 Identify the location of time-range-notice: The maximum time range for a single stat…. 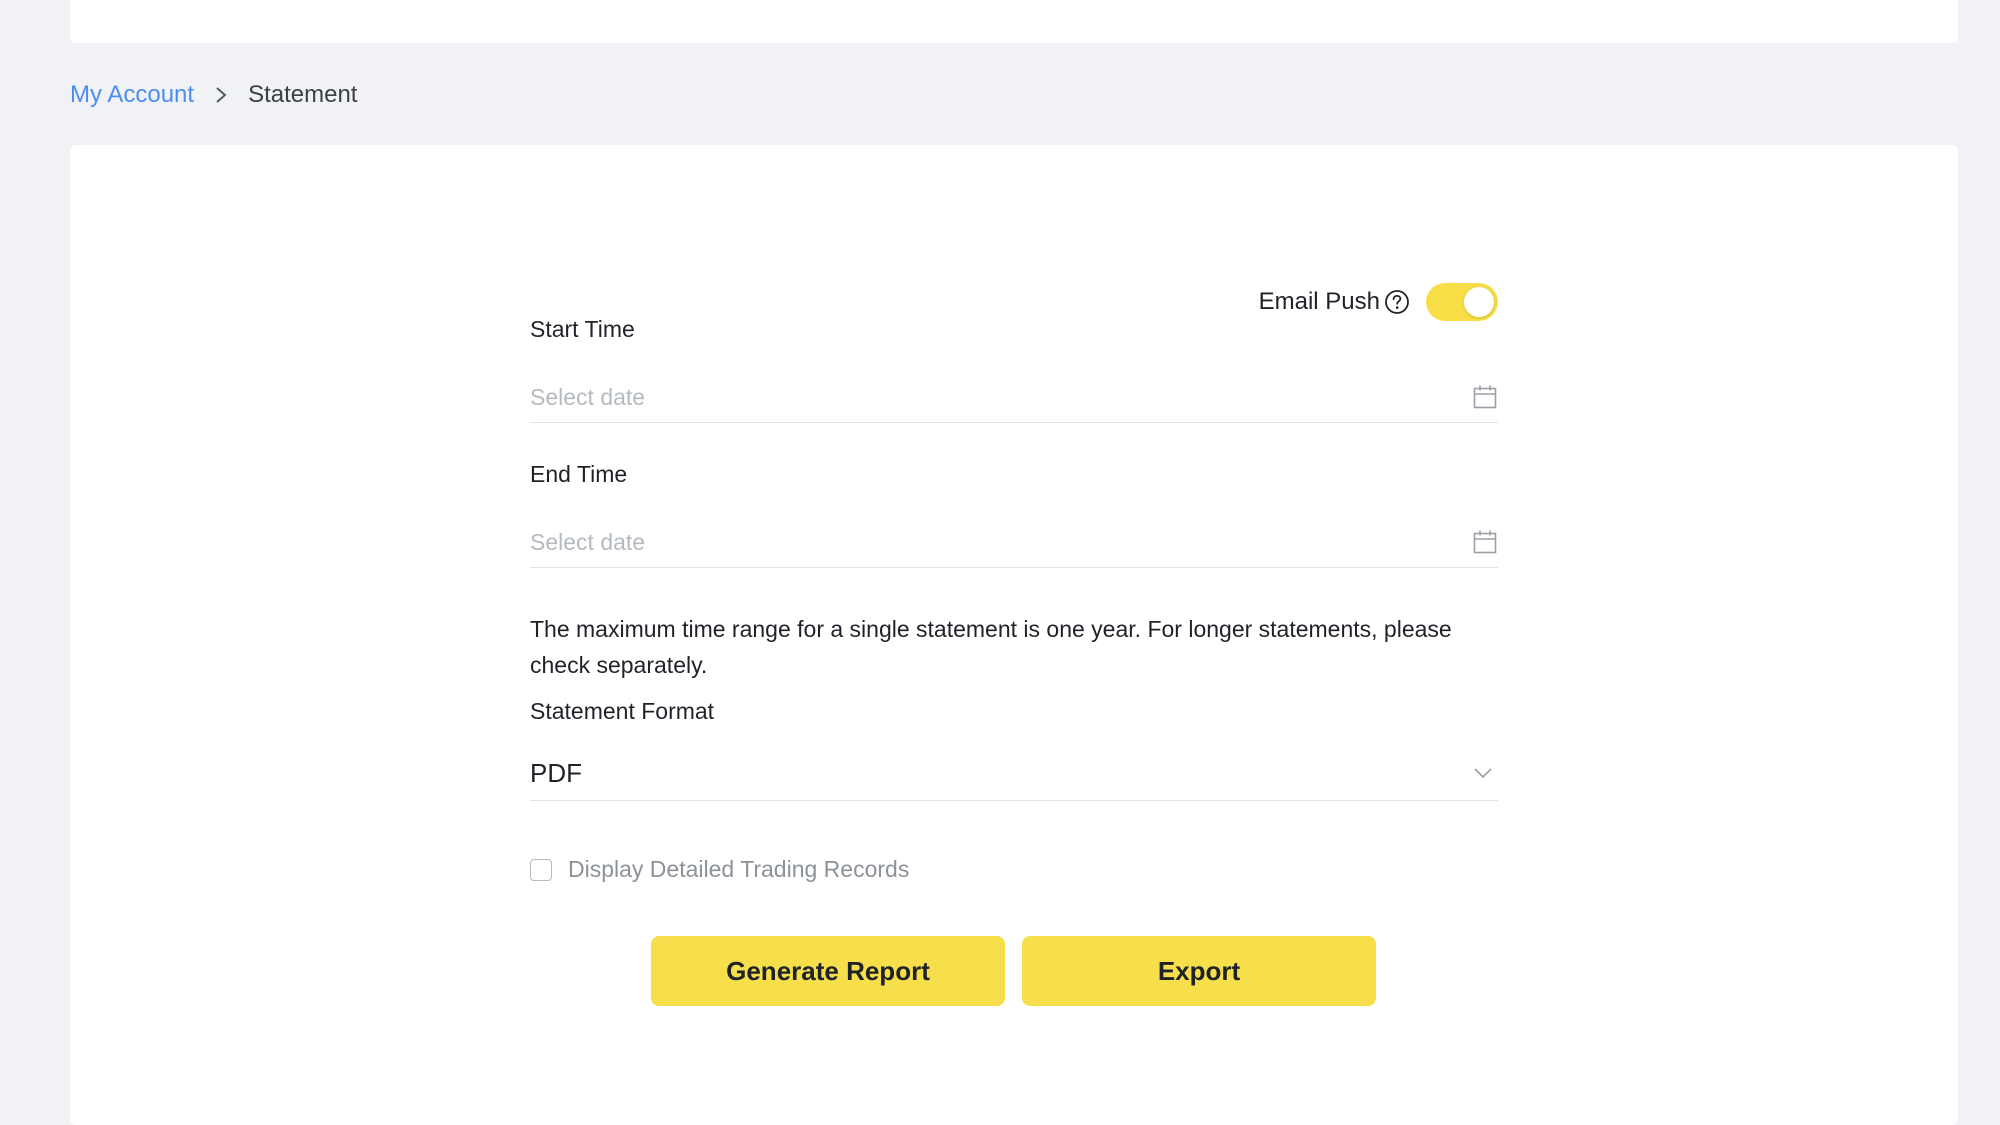
(991, 647).